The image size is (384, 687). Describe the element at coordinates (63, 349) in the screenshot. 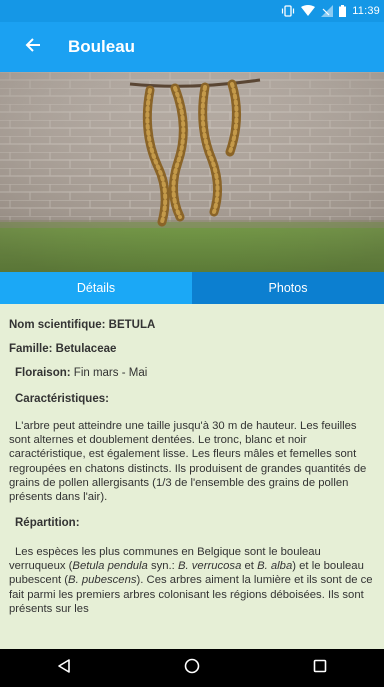

I see `family-name: Famille: Betulaceae` at that location.